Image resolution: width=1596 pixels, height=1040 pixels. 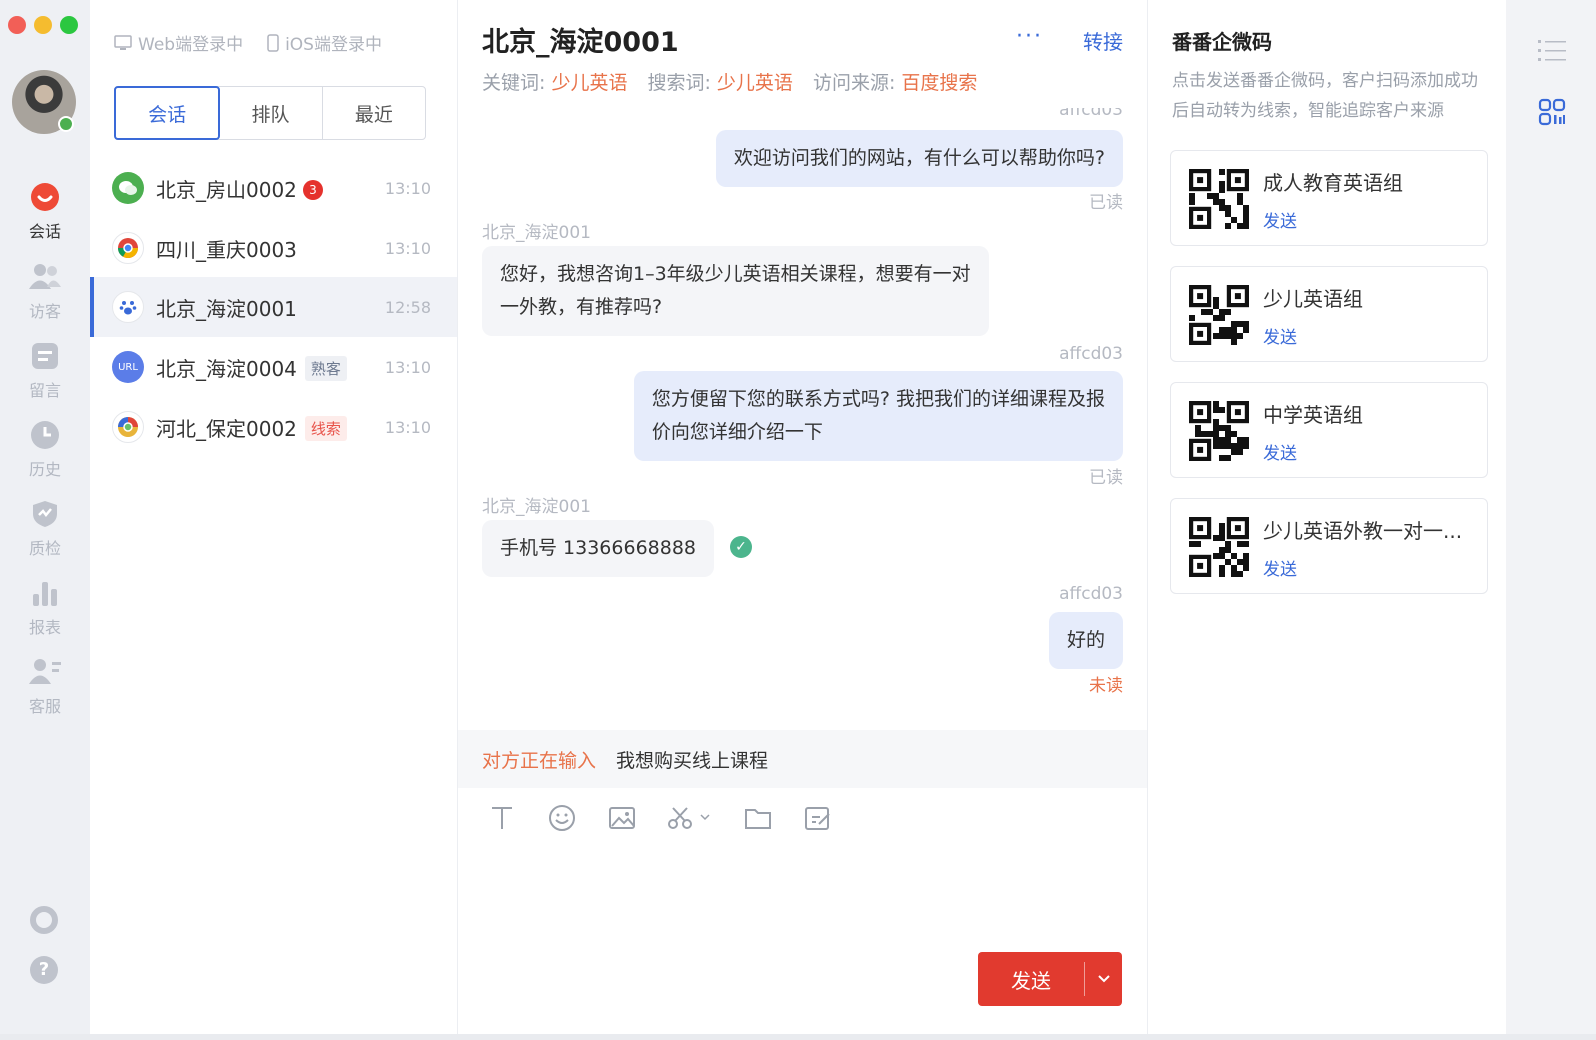 What do you see at coordinates (1333, 183) in the screenshot?
I see `qr-card-name: 成人教育英语组` at bounding box center [1333, 183].